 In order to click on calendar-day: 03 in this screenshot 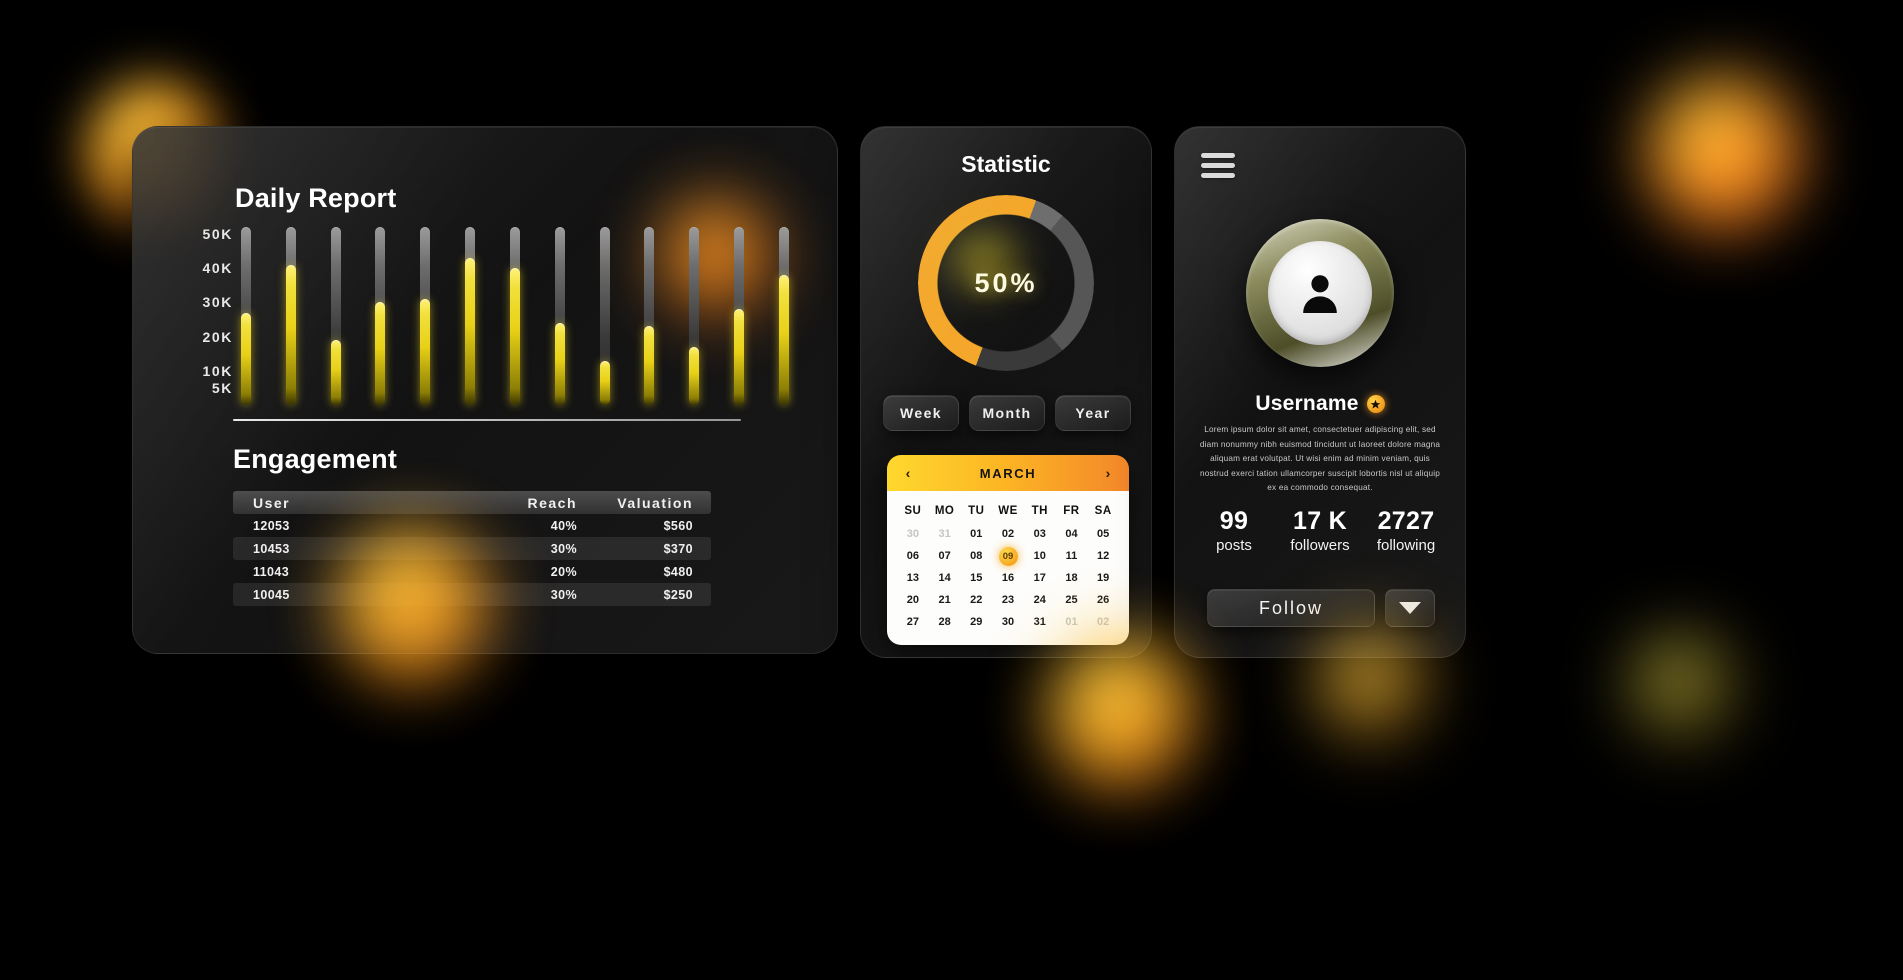, I will do `click(1040, 534)`.